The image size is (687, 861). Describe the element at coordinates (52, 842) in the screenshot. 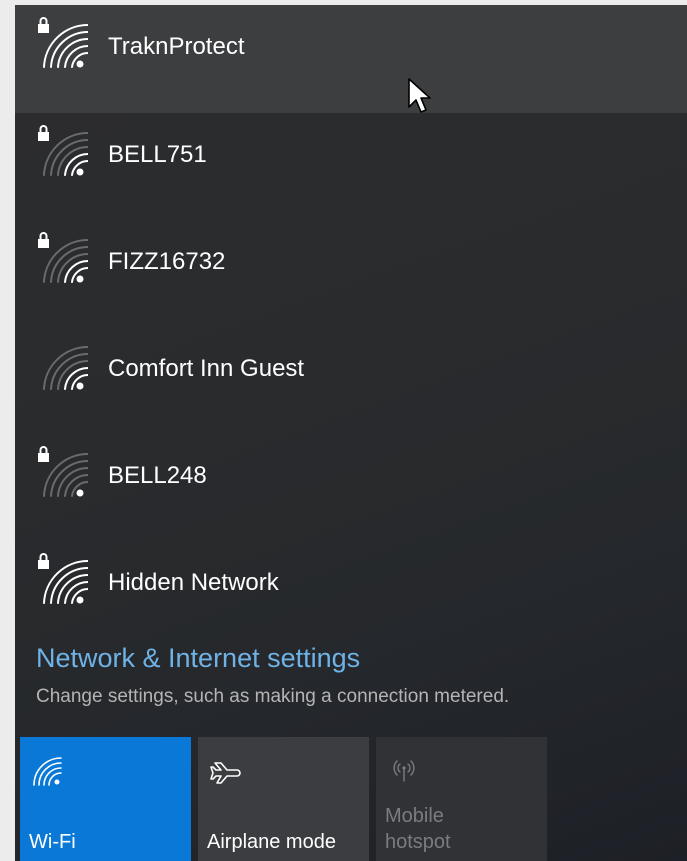

I see `wifi-label: Wi-Fi` at that location.